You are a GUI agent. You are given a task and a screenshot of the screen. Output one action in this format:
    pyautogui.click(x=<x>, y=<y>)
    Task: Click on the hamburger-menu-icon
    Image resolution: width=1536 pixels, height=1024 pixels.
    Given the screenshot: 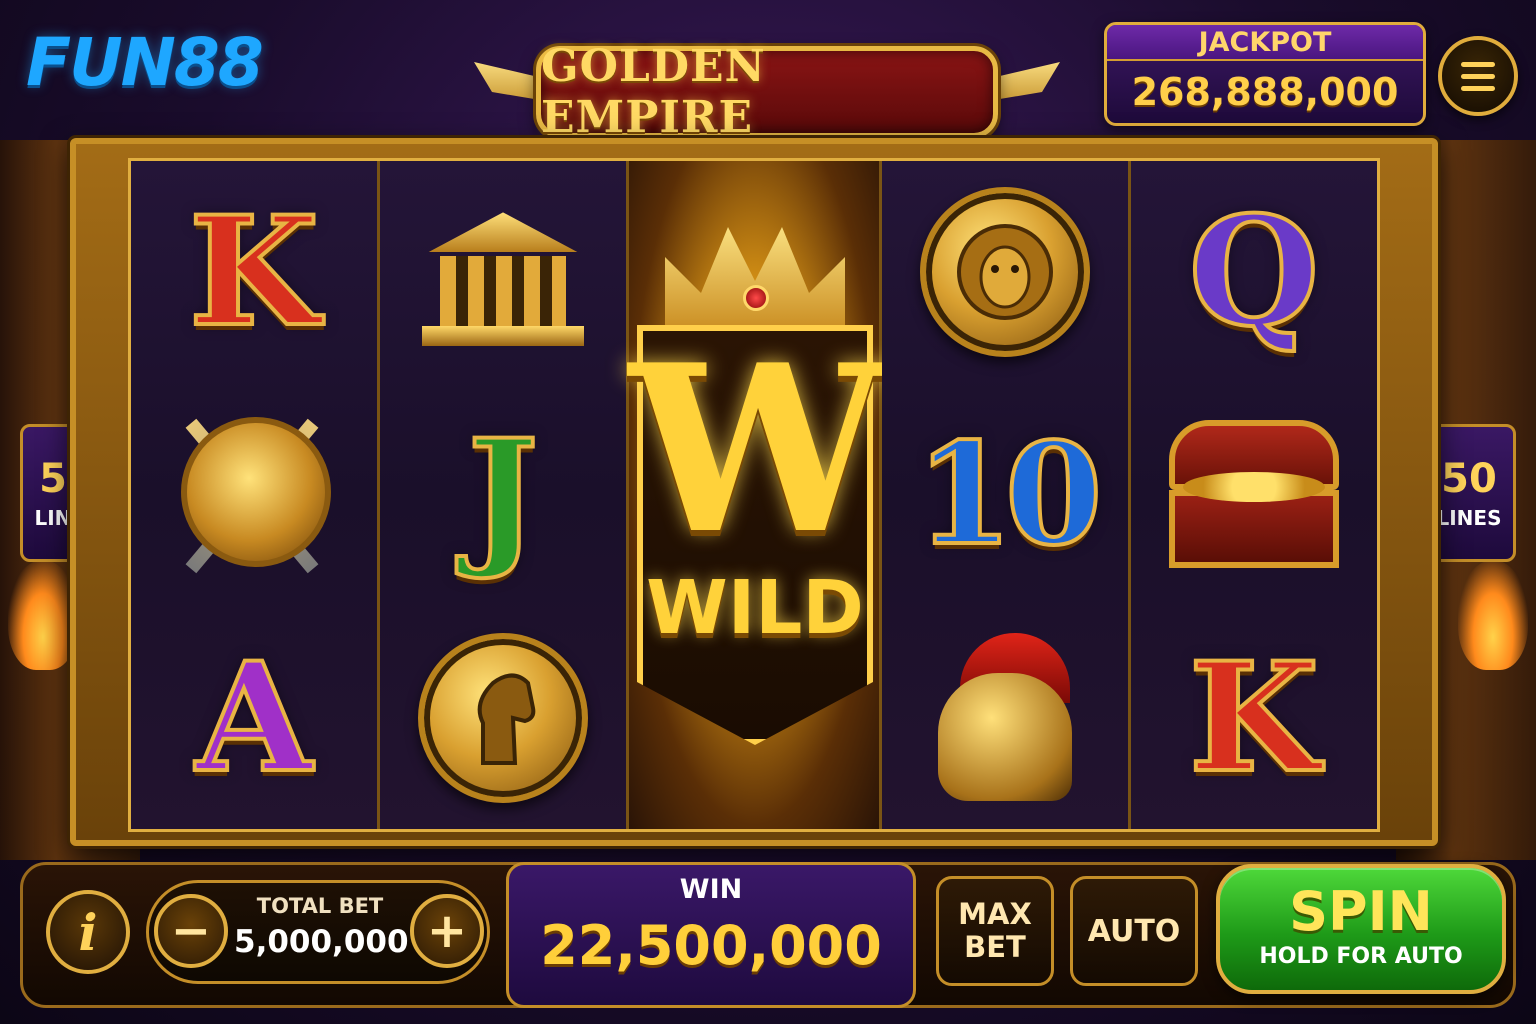 What is the action you would take?
    pyautogui.click(x=1478, y=64)
    